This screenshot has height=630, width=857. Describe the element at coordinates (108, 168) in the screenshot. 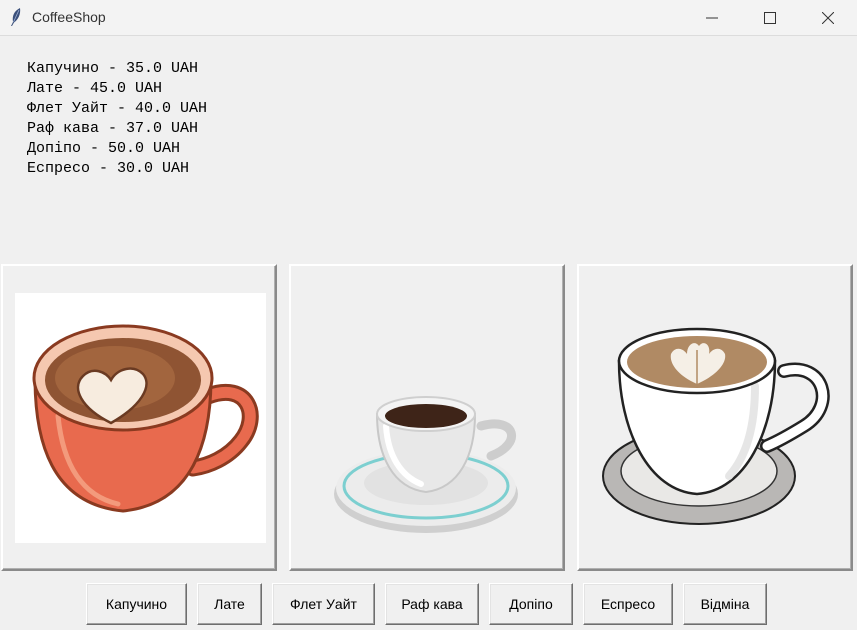

I see `menu-item: Еспресо - 30.0 UAH` at that location.